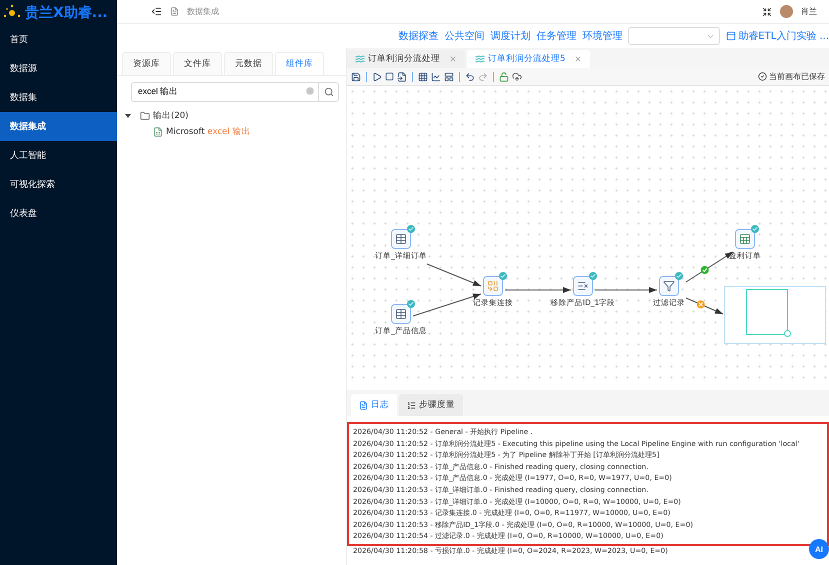 Image resolution: width=829 pixels, height=565 pixels. Describe the element at coordinates (449, 77) in the screenshot. I see `panel-icon` at that location.